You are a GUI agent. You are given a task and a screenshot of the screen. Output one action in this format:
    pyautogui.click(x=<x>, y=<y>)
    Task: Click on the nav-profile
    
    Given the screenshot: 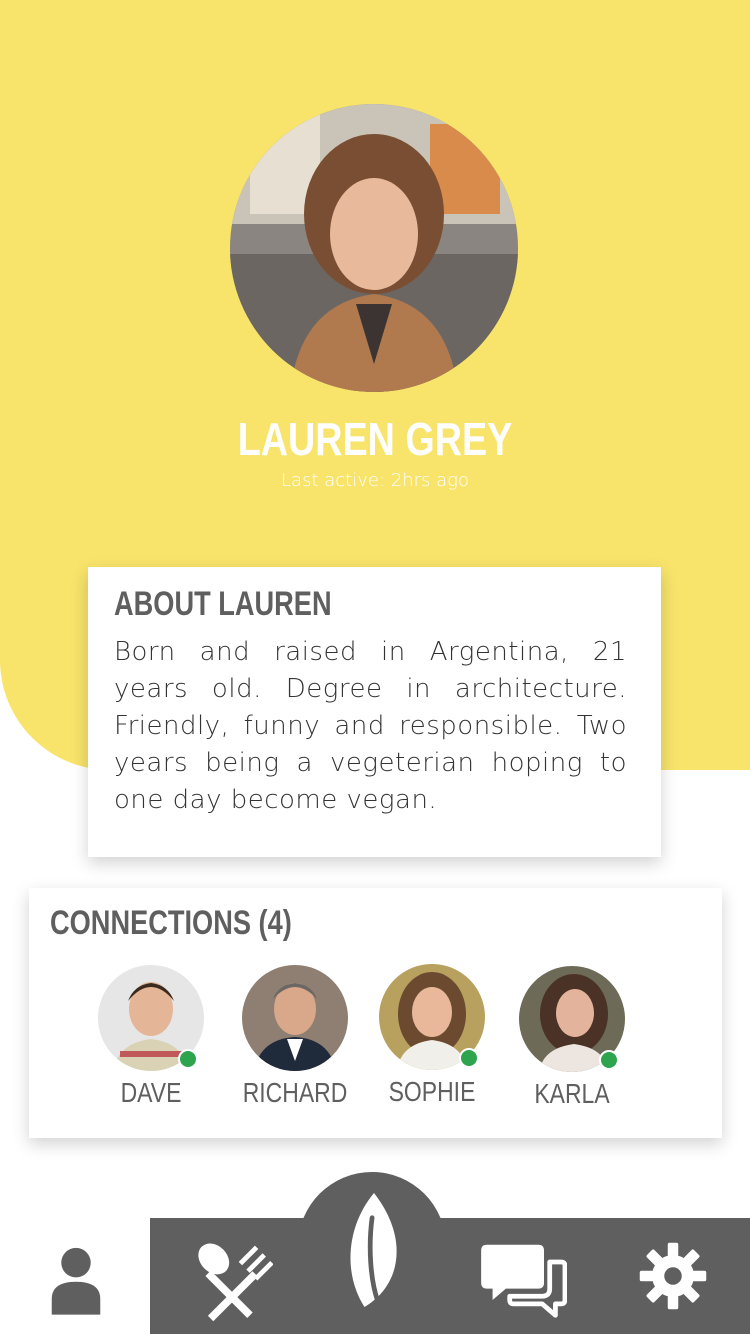 What is the action you would take?
    pyautogui.click(x=76, y=1280)
    